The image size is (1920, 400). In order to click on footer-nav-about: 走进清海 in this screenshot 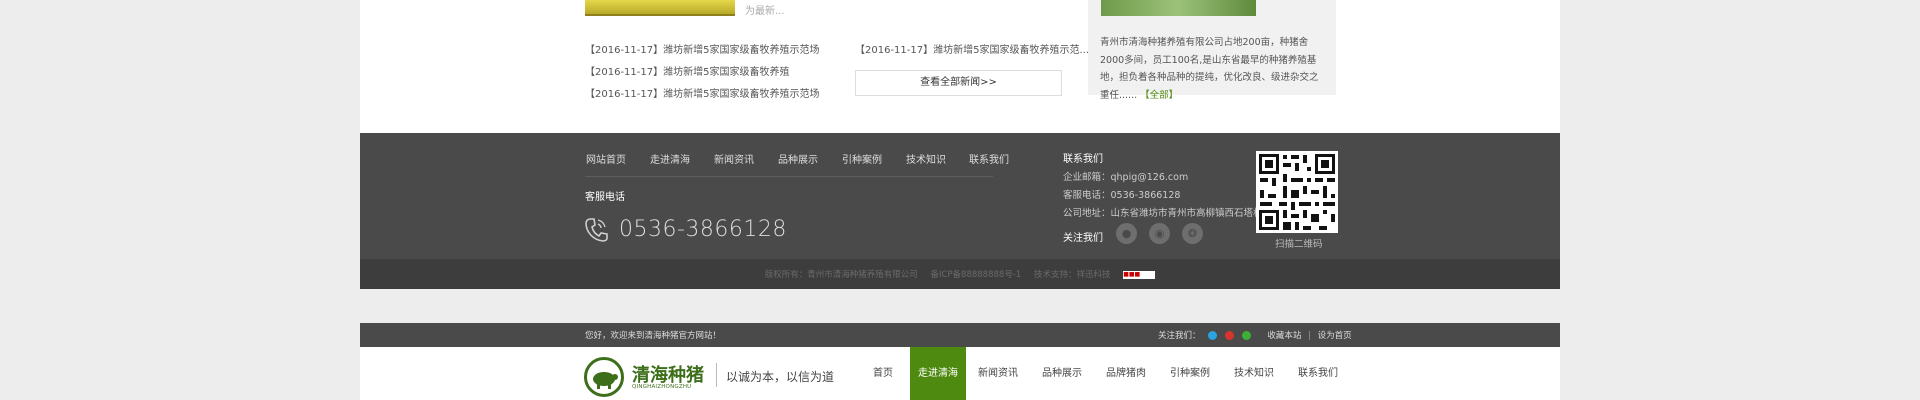, I will do `click(670, 158)`.